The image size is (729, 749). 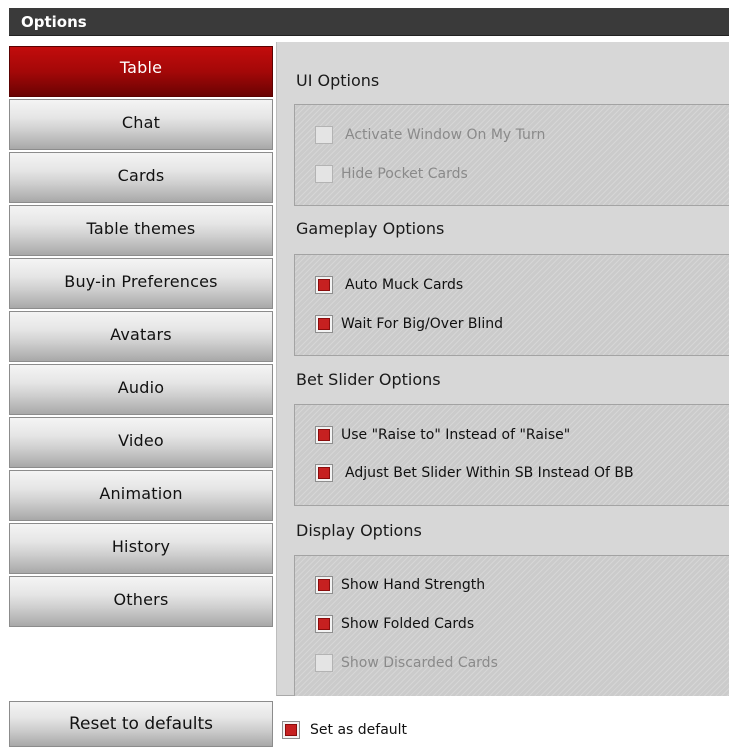 I want to click on nav-item-avatars: Avatars, so click(x=141, y=336).